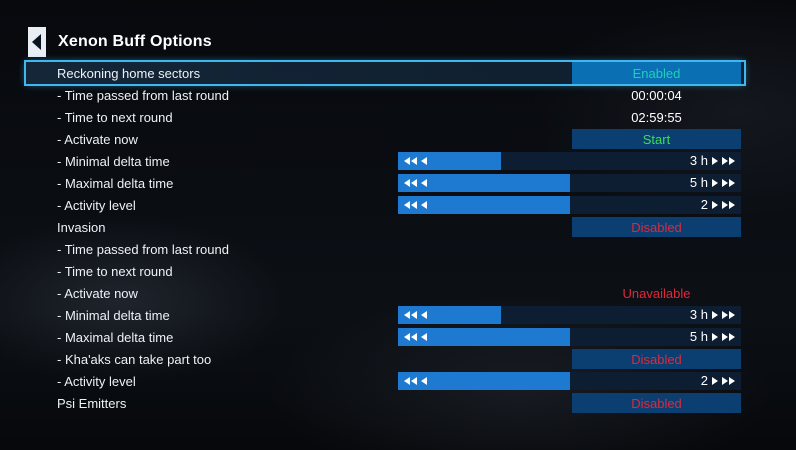 This screenshot has height=450, width=796. I want to click on chevron-left-icon, so click(36, 42).